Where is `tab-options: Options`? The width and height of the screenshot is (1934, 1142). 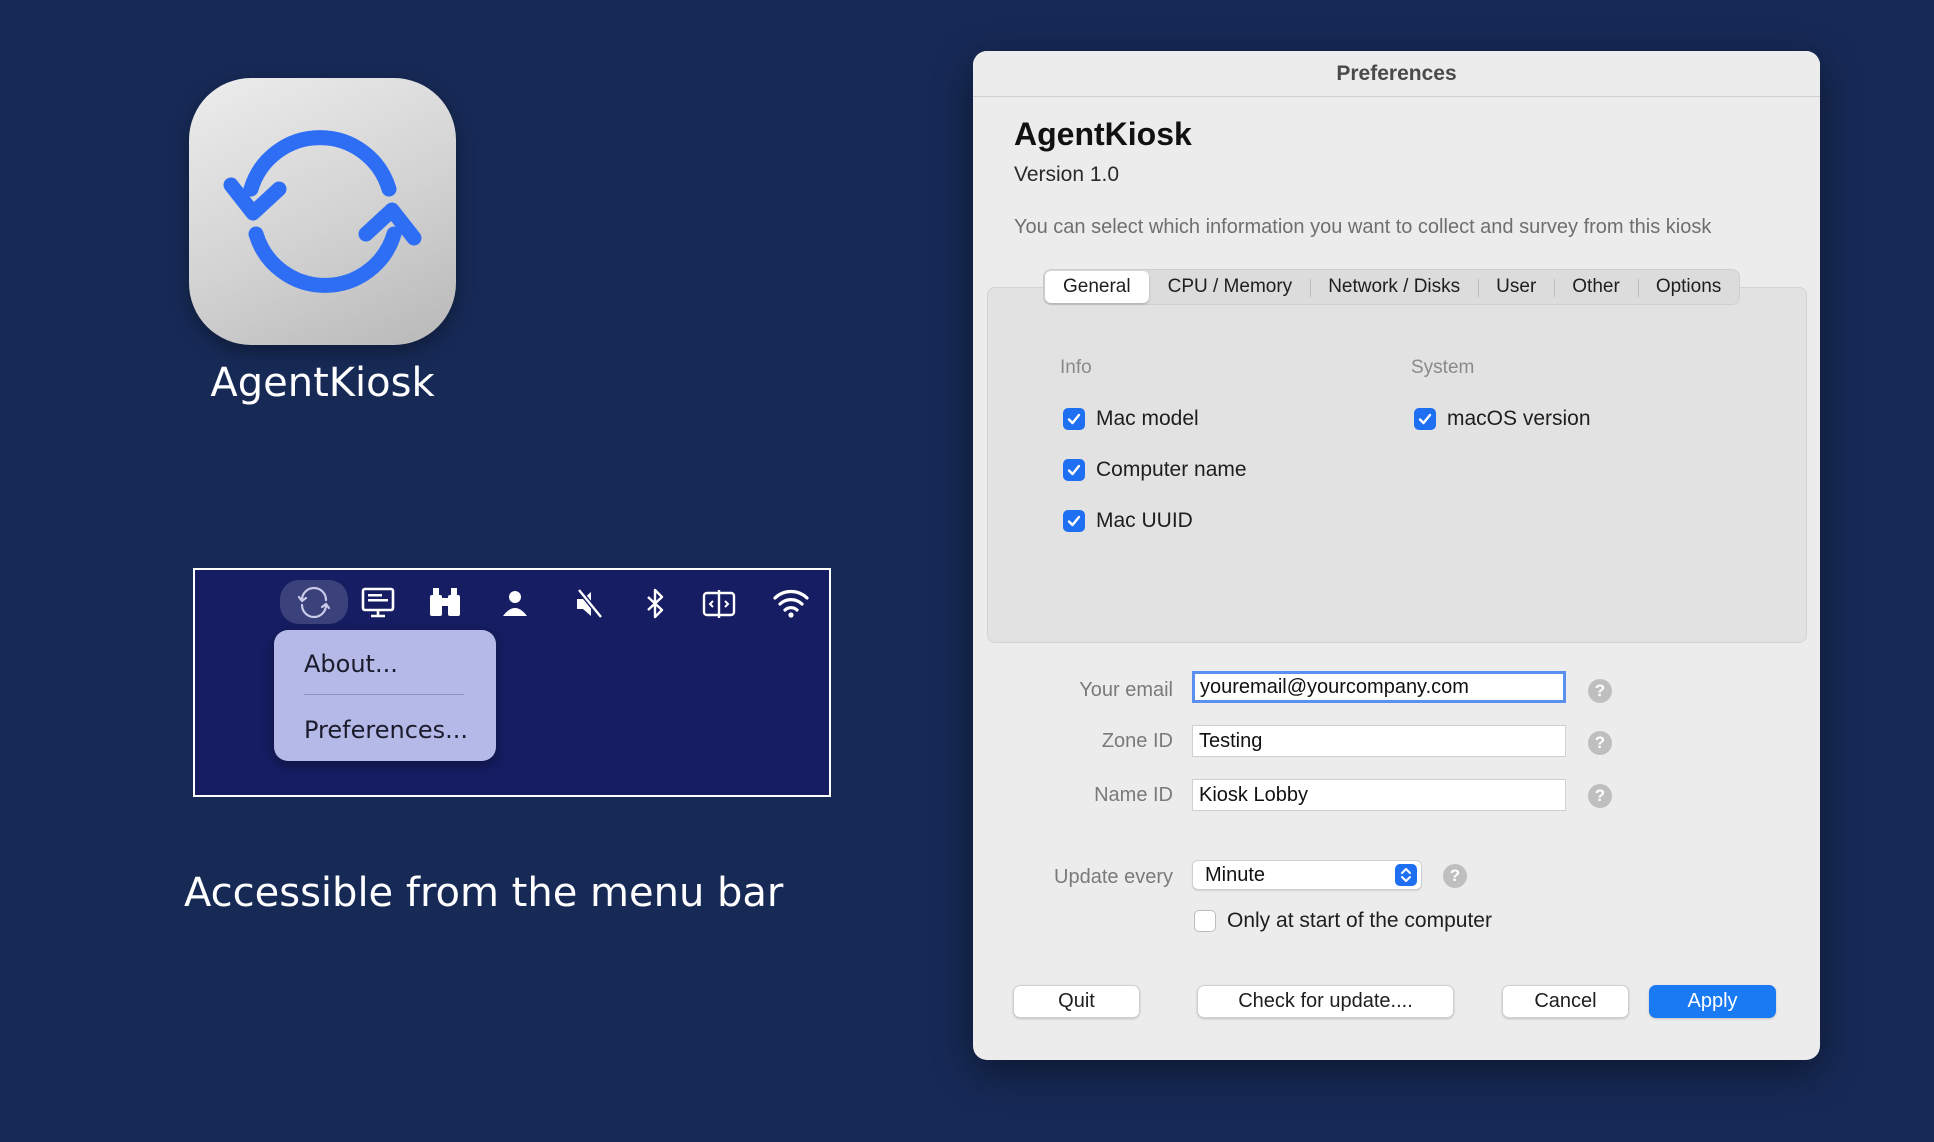 tab-options: Options is located at coordinates (1688, 287).